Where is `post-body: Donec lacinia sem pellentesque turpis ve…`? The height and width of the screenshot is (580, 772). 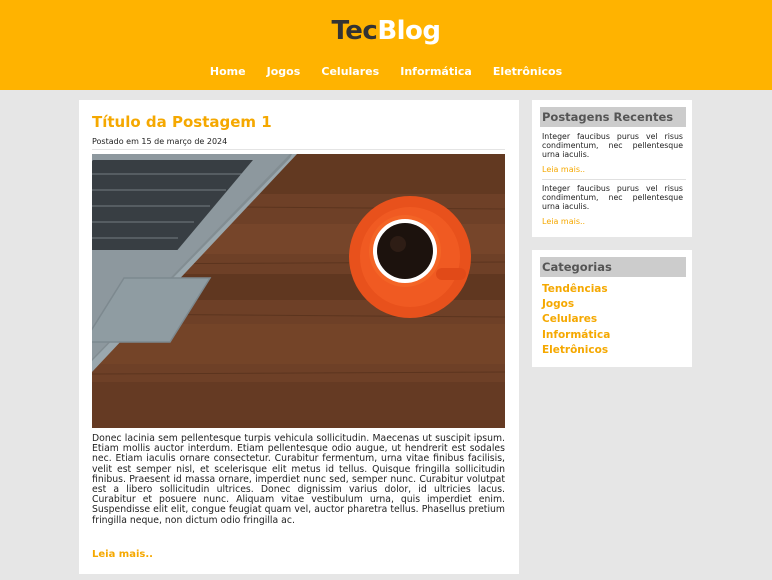
post-body: Donec lacinia sem pellentesque turpis ve… is located at coordinates (298, 479).